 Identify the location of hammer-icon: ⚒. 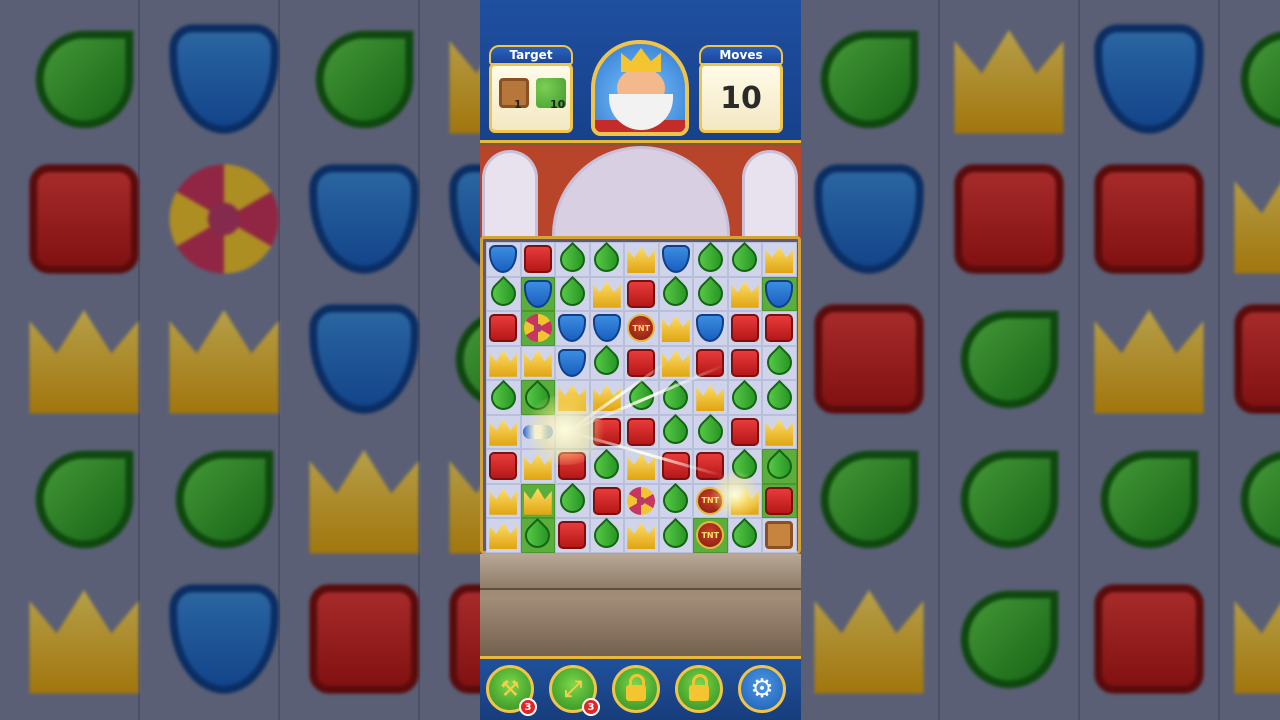
(510, 689).